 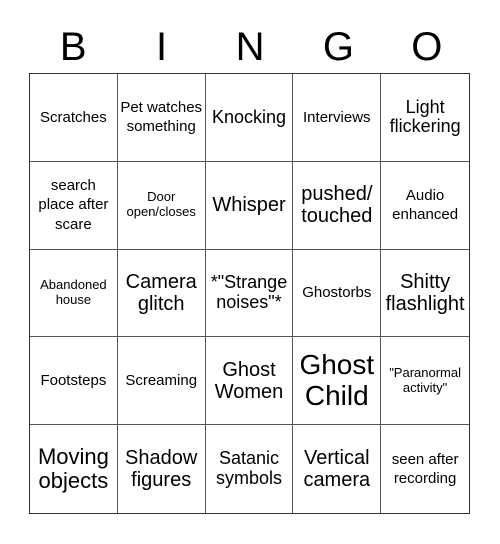 I want to click on bingo-cell: Ghostorbs, so click(x=337, y=293).